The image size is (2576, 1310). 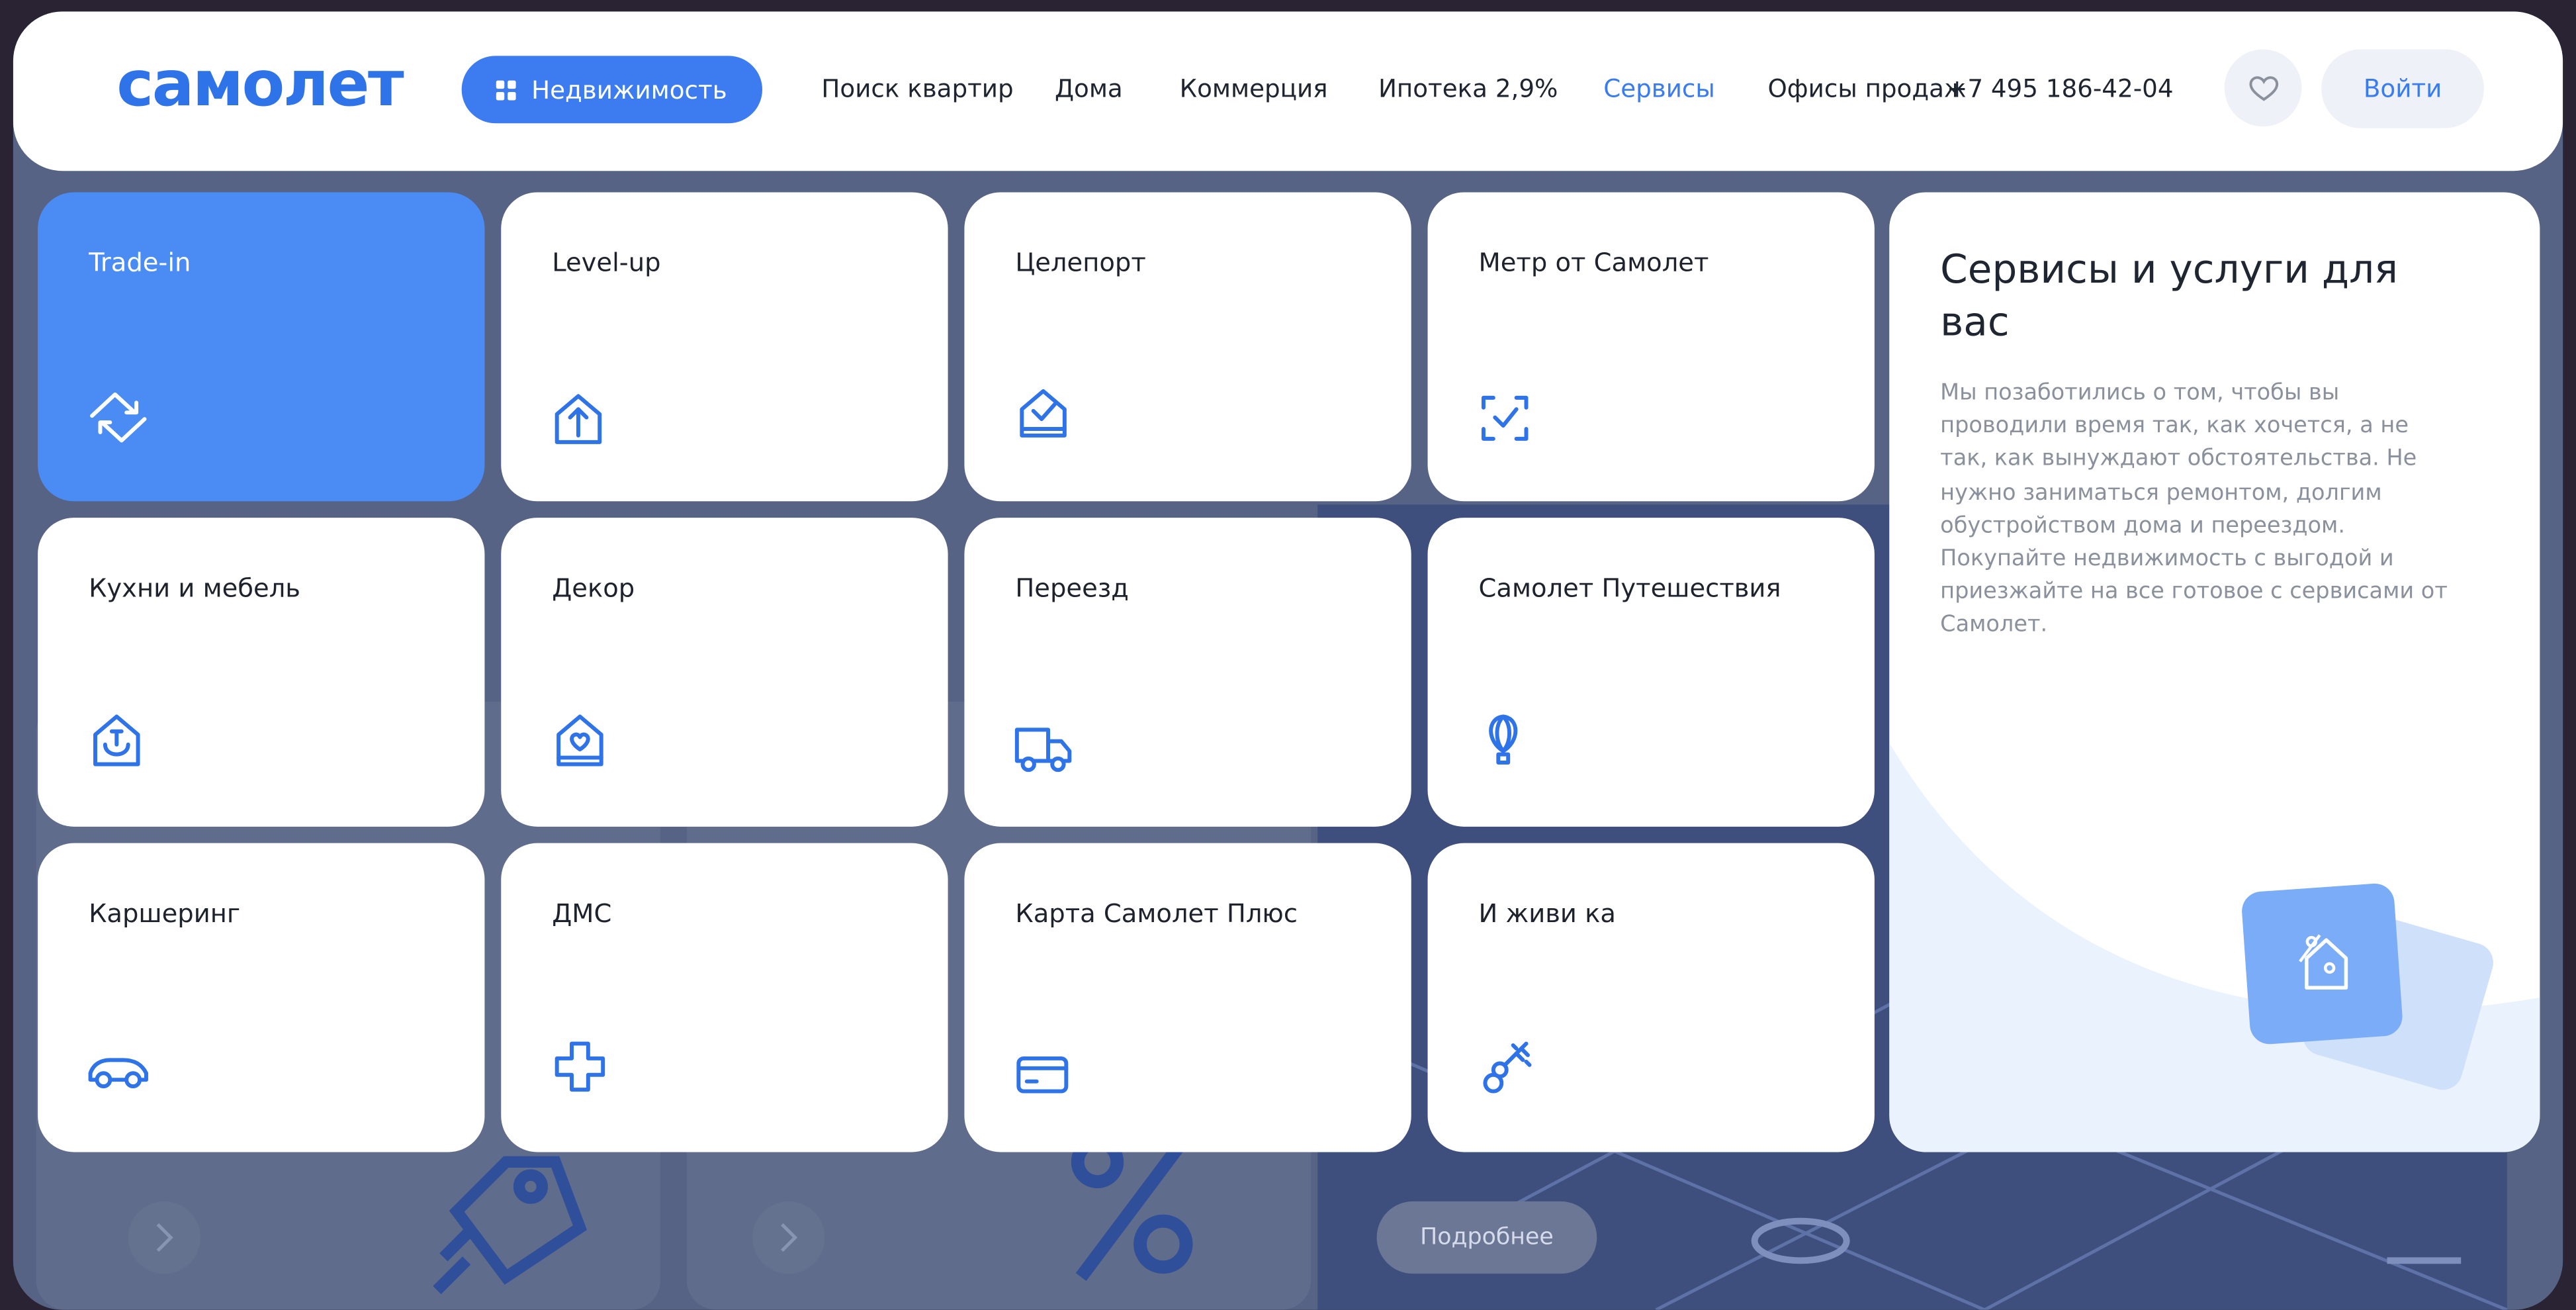 I want to click on service-card-travel: Самолет Путешествия, so click(x=1651, y=672).